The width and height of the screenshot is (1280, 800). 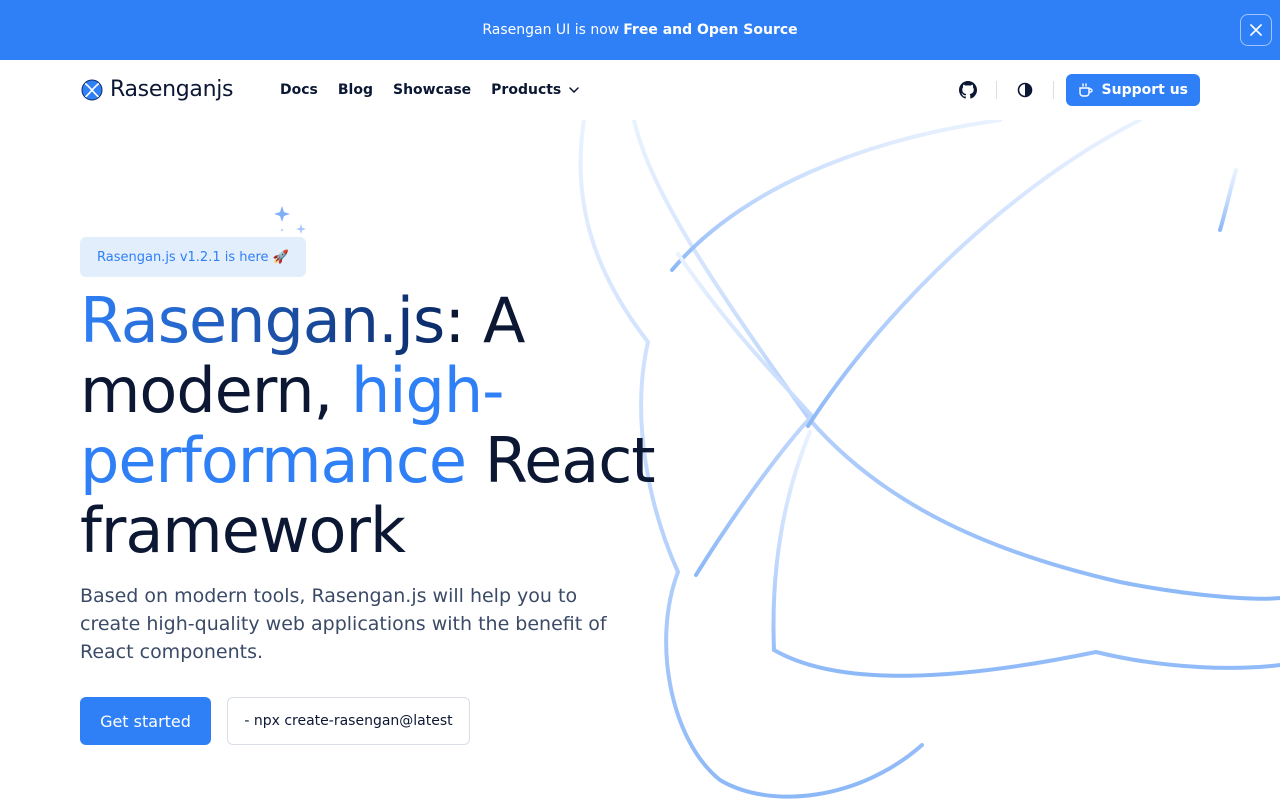 I want to click on banner-text: Rasengan UI is now, so click(x=551, y=30).